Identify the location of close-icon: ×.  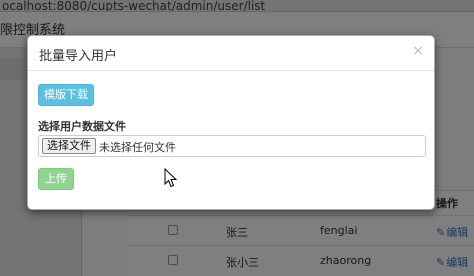
(418, 51).